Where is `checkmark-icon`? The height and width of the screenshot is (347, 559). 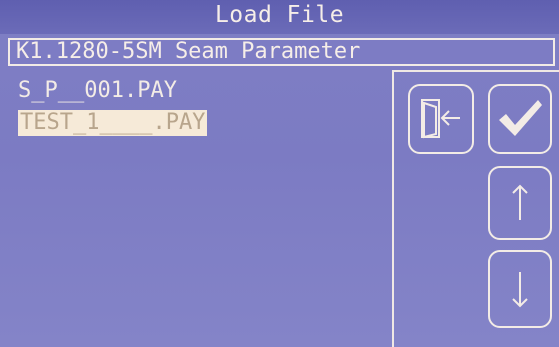 checkmark-icon is located at coordinates (520, 118).